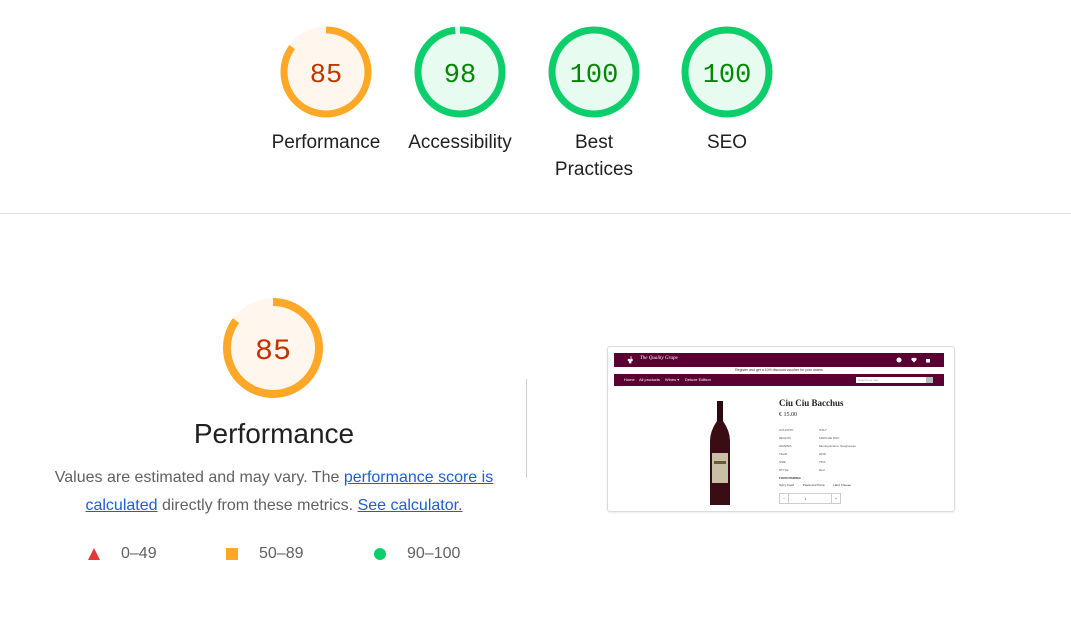  I want to click on plus-icon: +, so click(835, 498).